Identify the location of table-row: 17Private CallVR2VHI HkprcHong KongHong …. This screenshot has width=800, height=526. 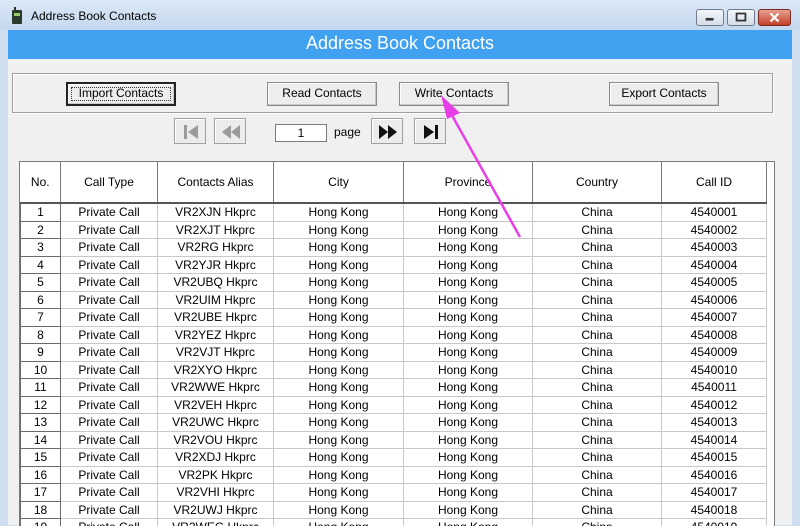
(394, 493).